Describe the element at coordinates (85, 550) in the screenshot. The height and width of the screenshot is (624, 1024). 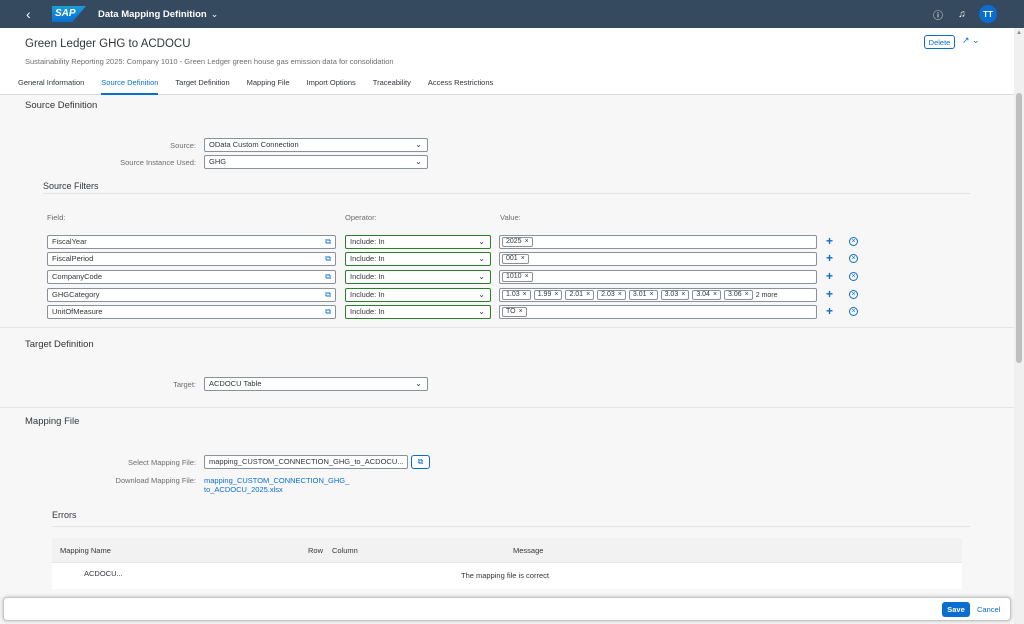
I see `col-header-mapping-name: Mapping Name` at that location.